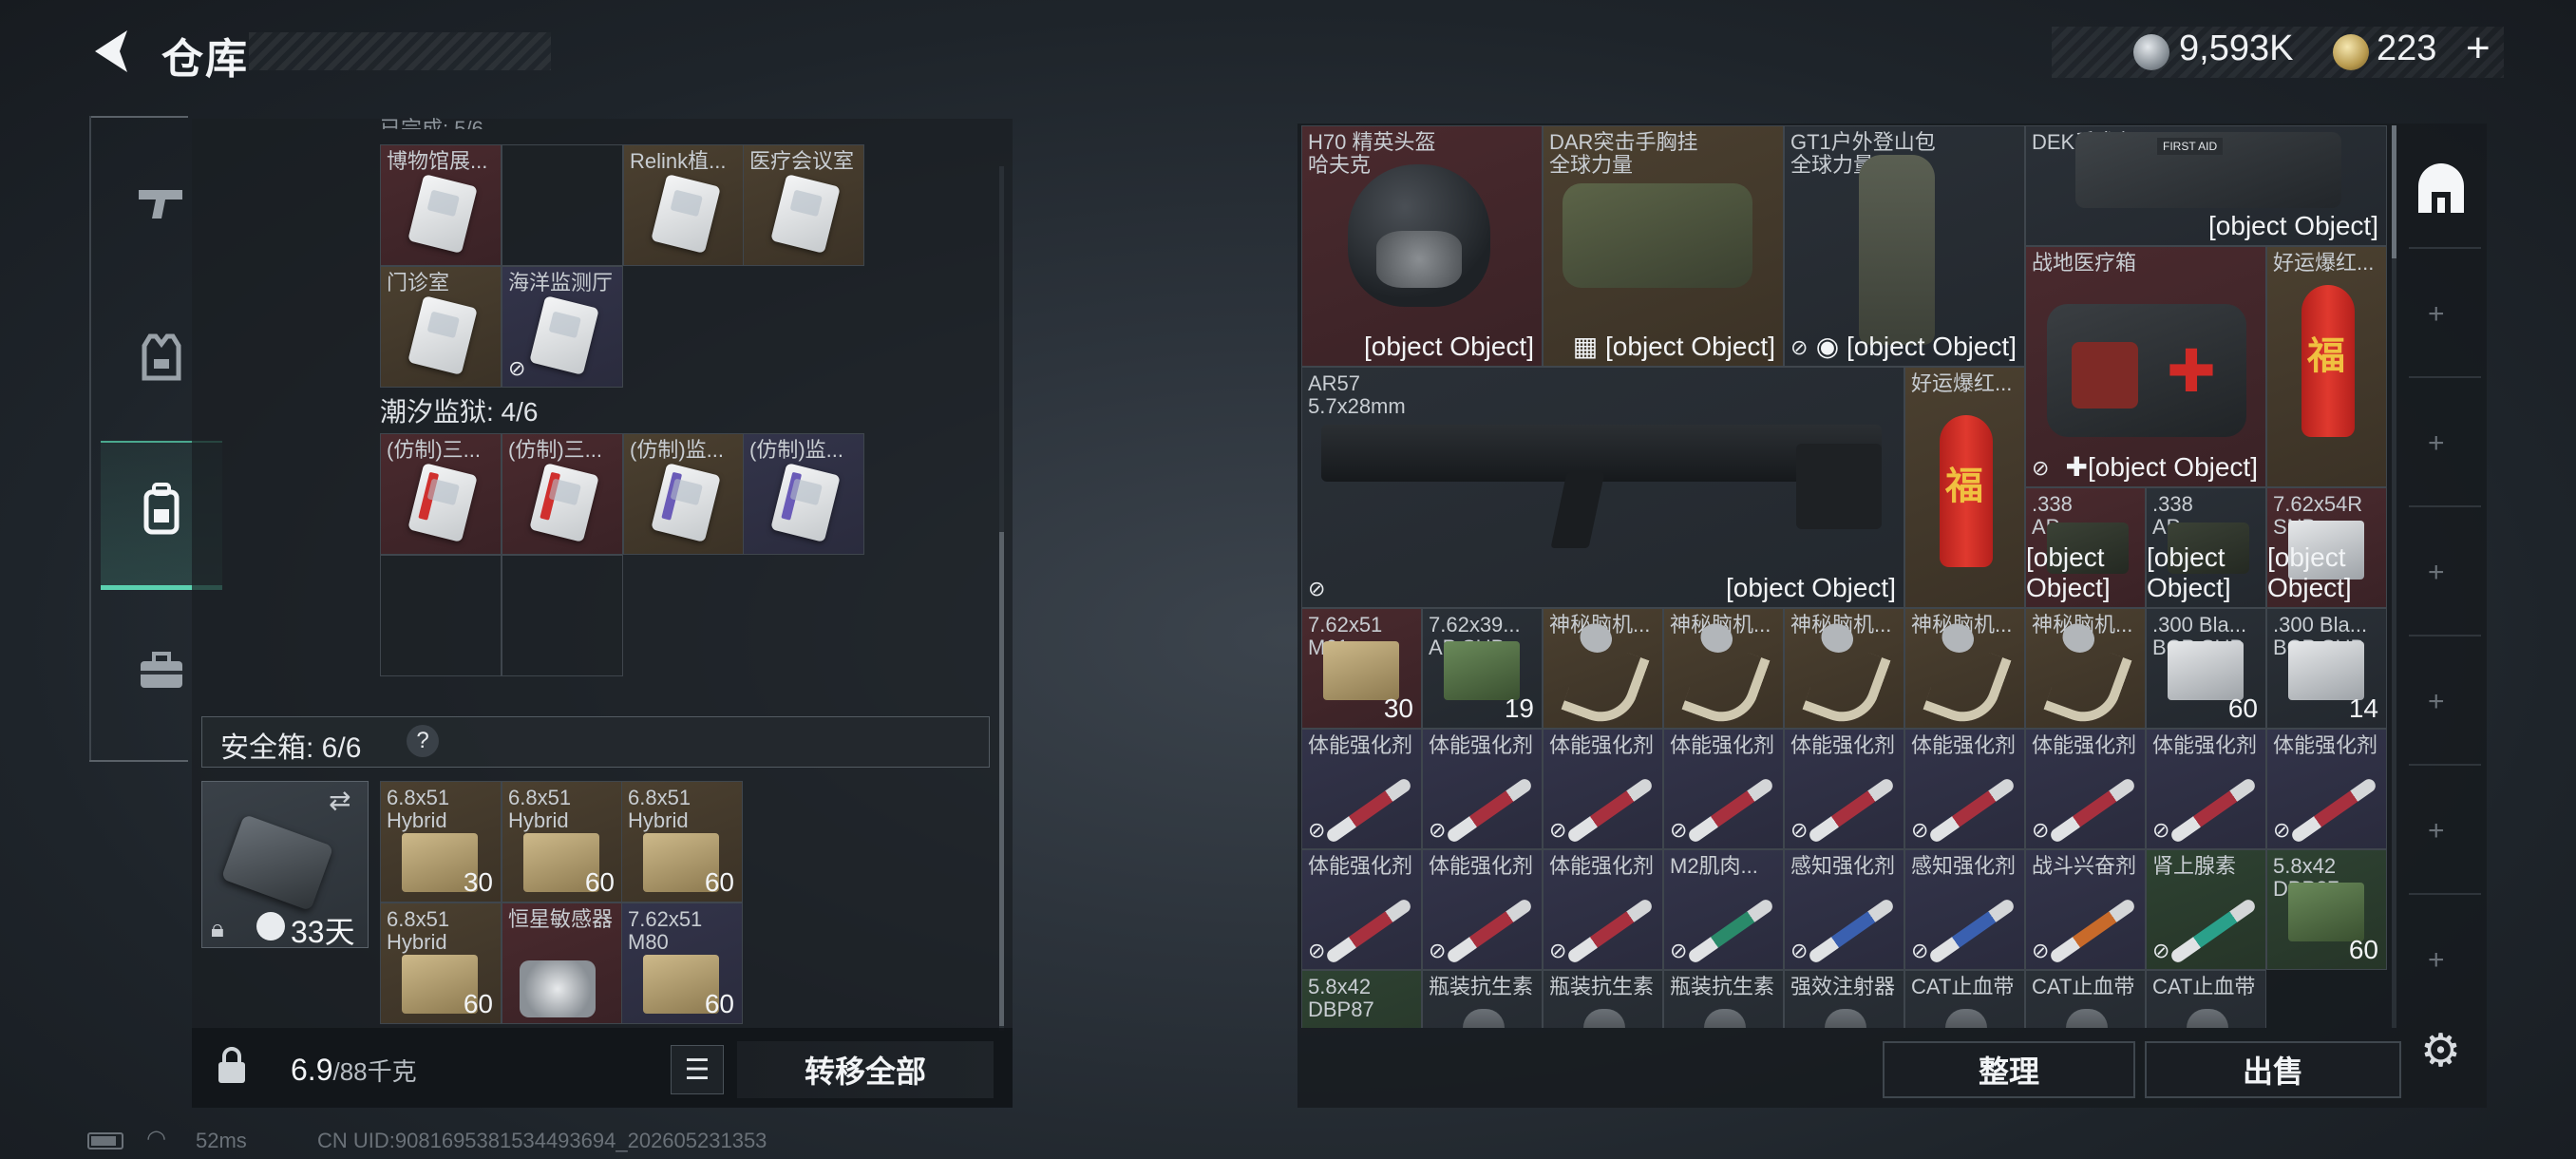 The height and width of the screenshot is (1159, 2576). What do you see at coordinates (1723, 909) in the screenshot?
I see `inventory-item-slot: M2肌肉... ⊘` at bounding box center [1723, 909].